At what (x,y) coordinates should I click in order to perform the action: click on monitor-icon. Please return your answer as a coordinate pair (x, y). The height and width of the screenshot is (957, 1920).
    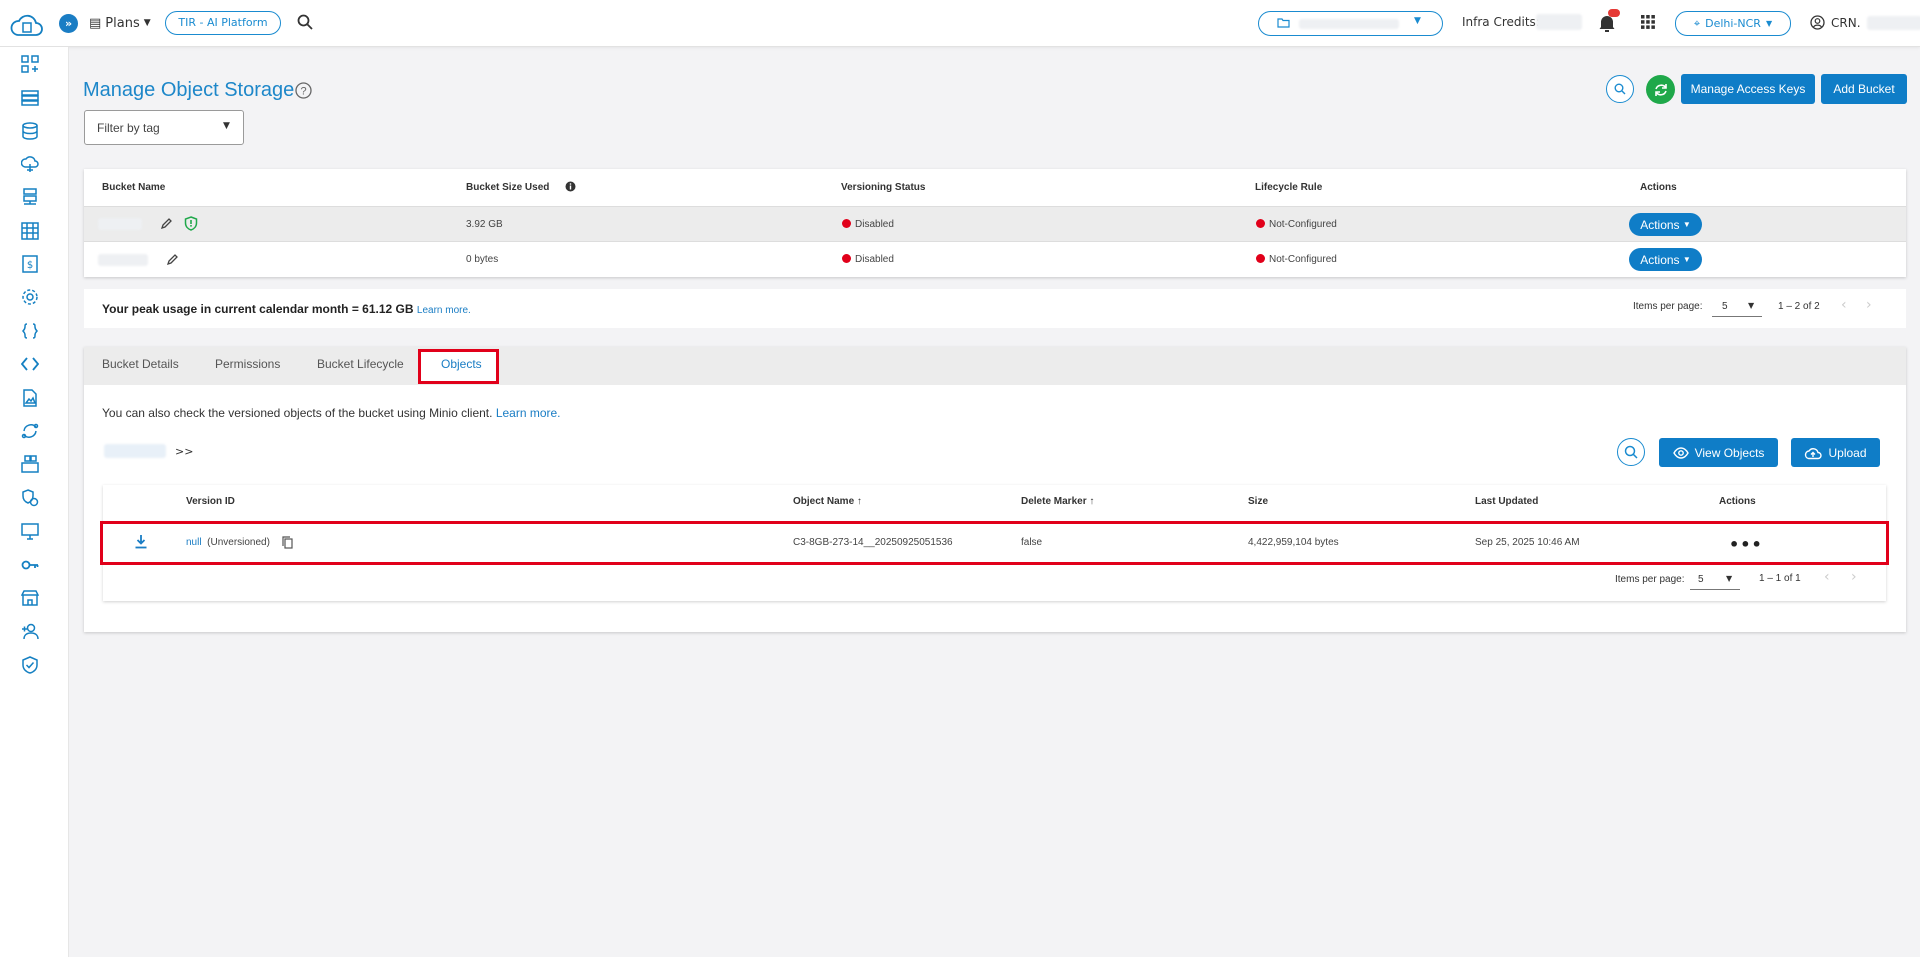
    Looking at the image, I should click on (30, 531).